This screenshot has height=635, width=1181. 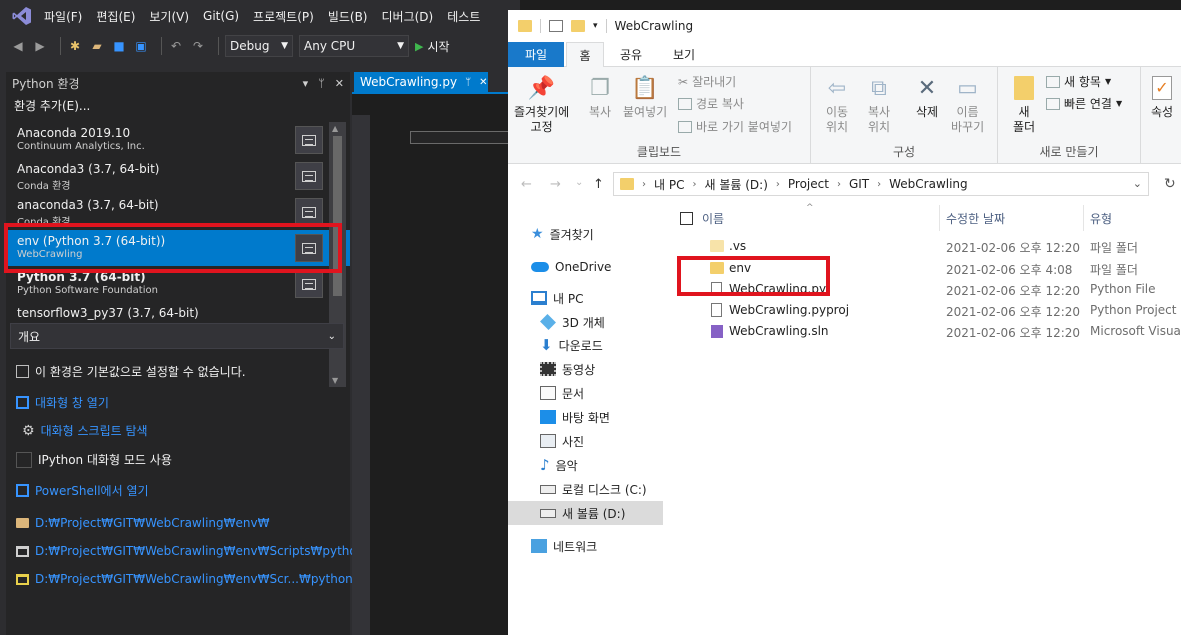 What do you see at coordinates (585, 55) in the screenshot?
I see `tab-home: 홈` at bounding box center [585, 55].